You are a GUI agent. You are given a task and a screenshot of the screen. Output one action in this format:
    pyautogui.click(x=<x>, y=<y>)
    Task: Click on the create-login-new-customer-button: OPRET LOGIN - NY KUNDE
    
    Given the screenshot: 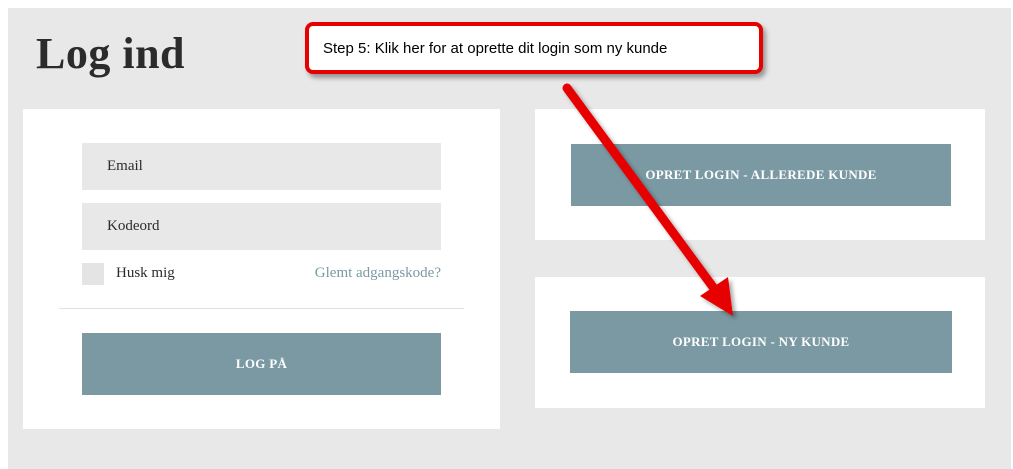 What is the action you would take?
    pyautogui.click(x=761, y=342)
    